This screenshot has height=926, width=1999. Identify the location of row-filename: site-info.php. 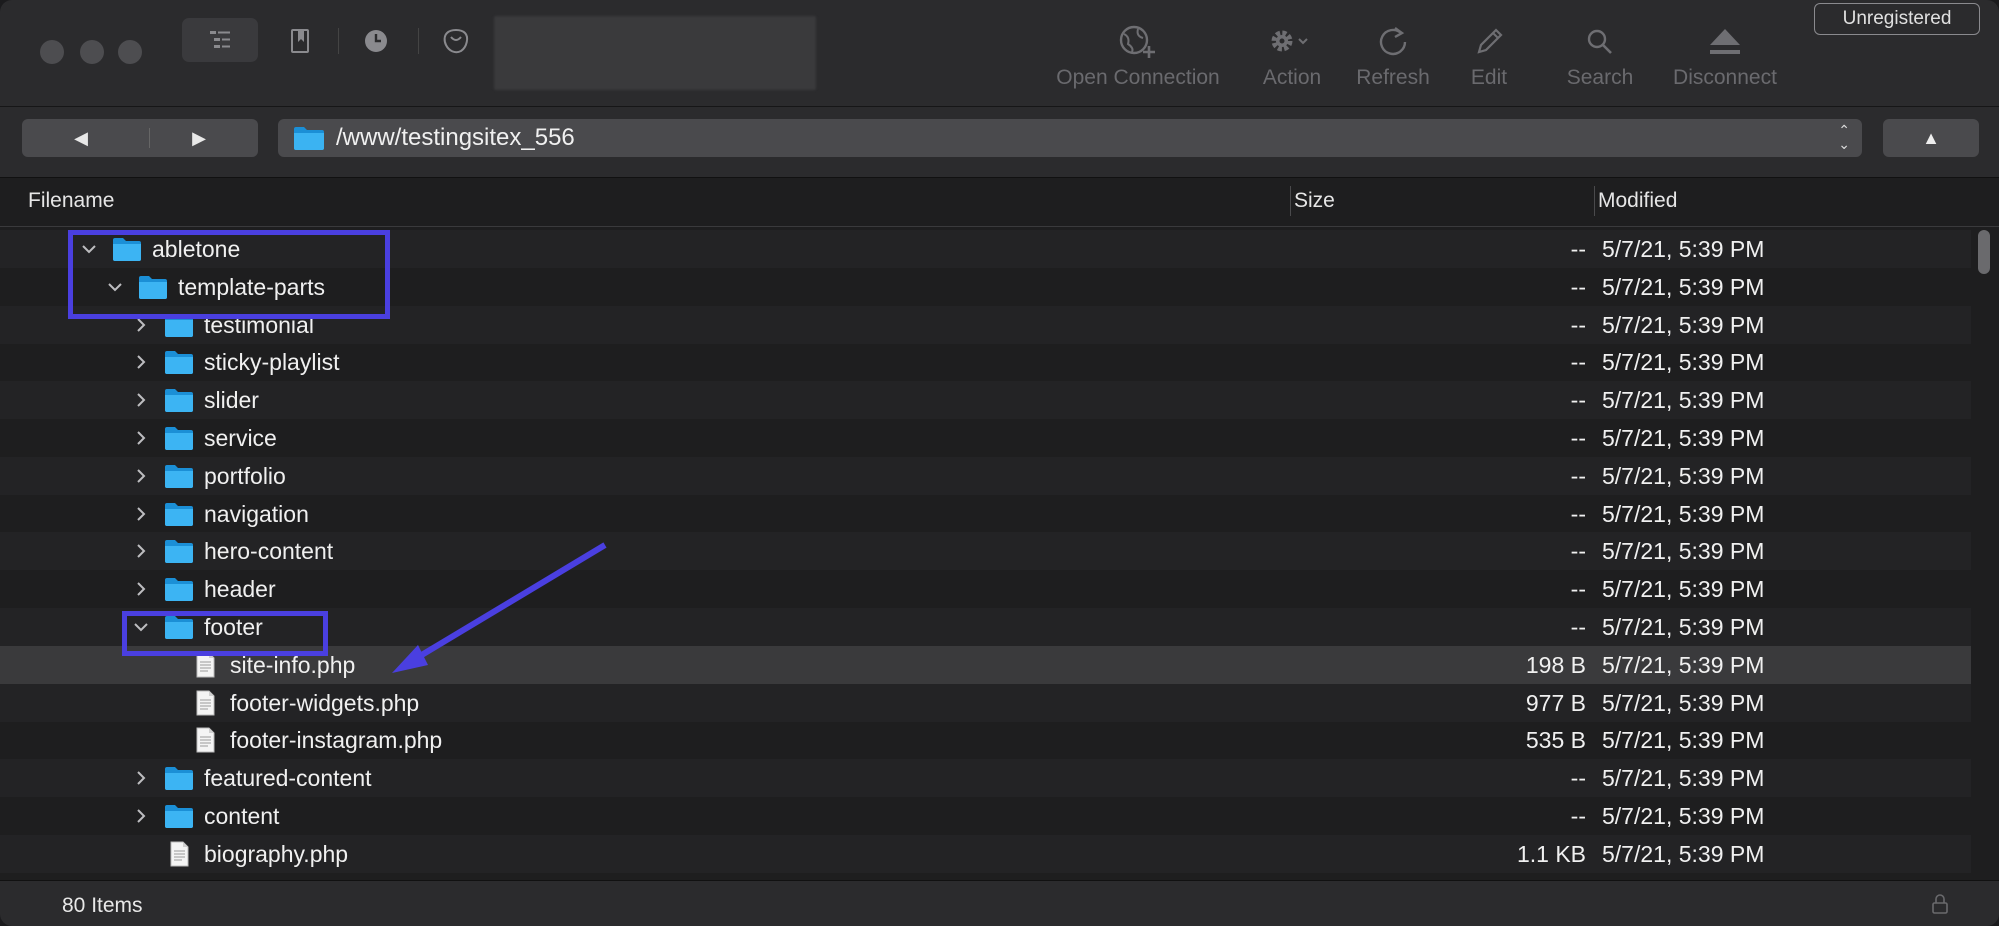
(293, 664).